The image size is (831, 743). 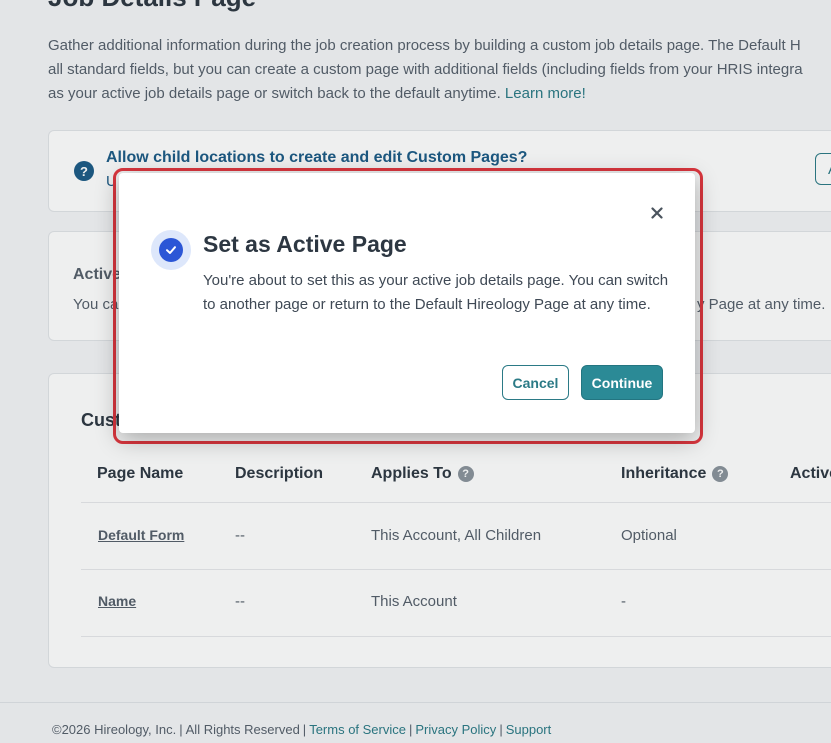 What do you see at coordinates (622, 382) in the screenshot?
I see `continue-button: Continue` at bounding box center [622, 382].